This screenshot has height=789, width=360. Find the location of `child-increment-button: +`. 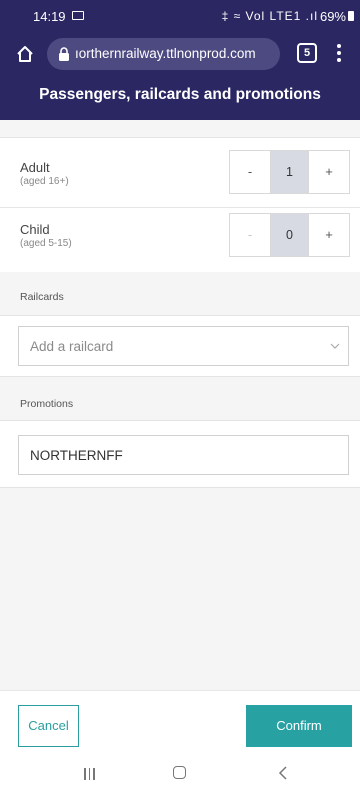

child-increment-button: + is located at coordinates (329, 235).